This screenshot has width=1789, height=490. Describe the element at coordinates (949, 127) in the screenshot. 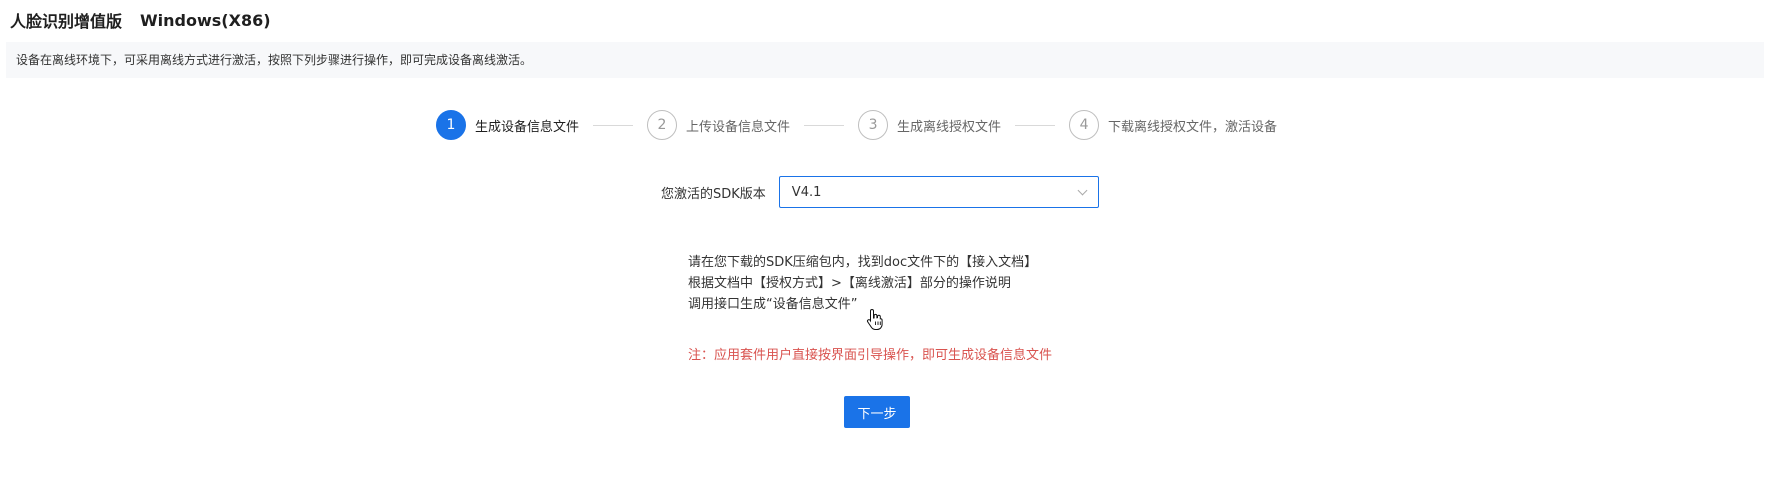

I see `step-3-label: 生成离线授权文件` at that location.